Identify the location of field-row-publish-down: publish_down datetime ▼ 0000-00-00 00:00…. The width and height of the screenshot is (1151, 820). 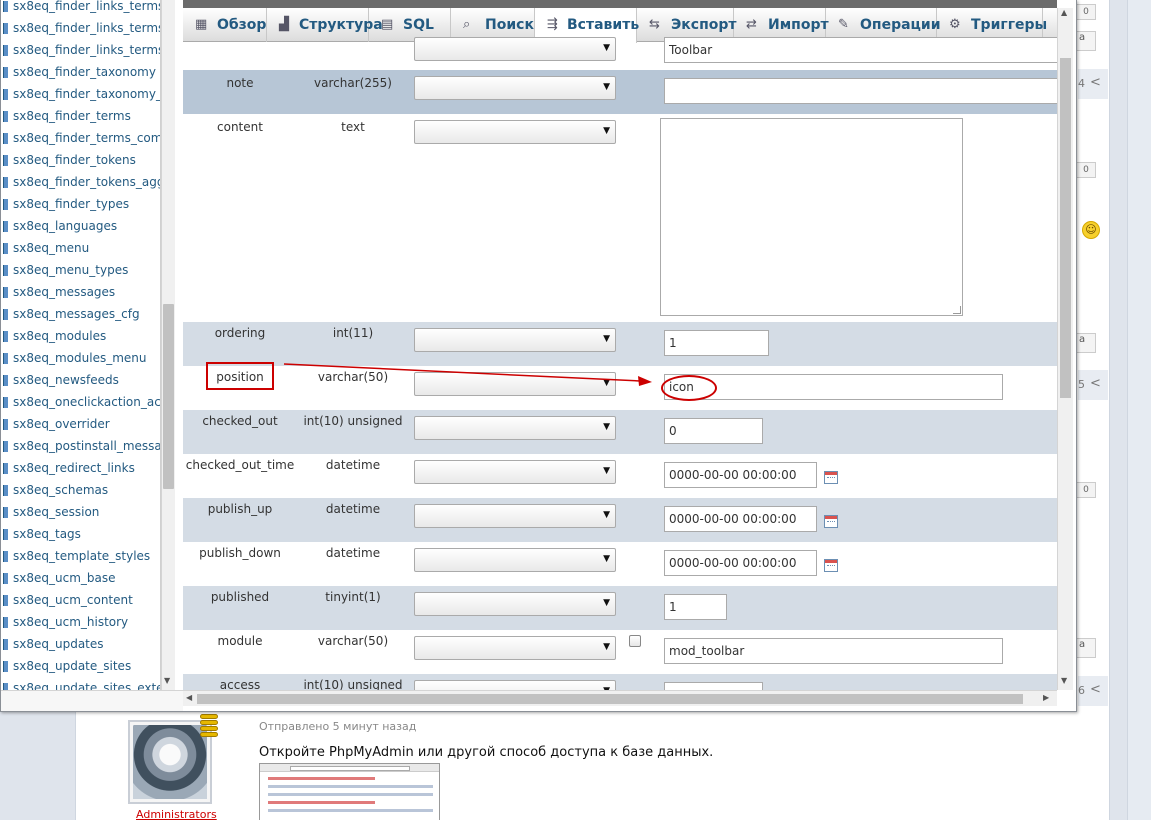
(620, 564).